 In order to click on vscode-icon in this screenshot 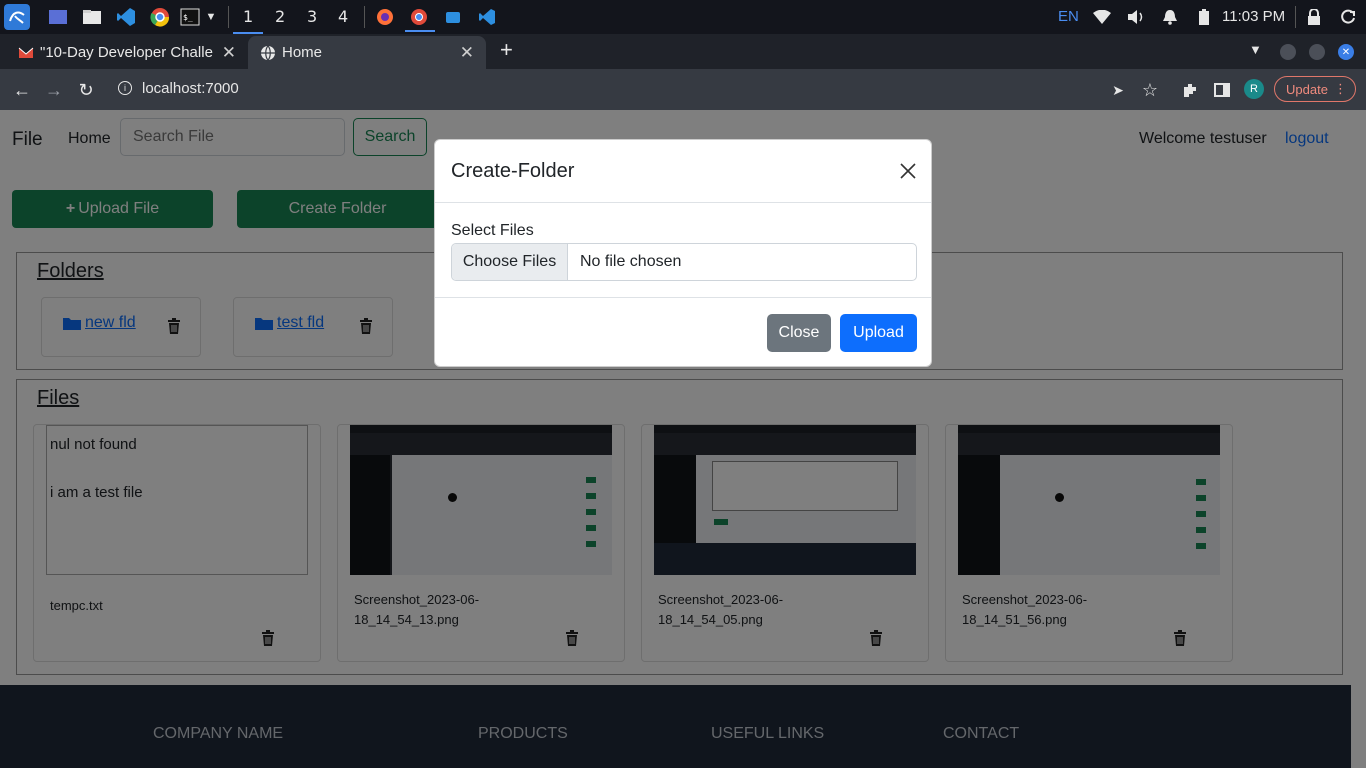, I will do `click(126, 17)`.